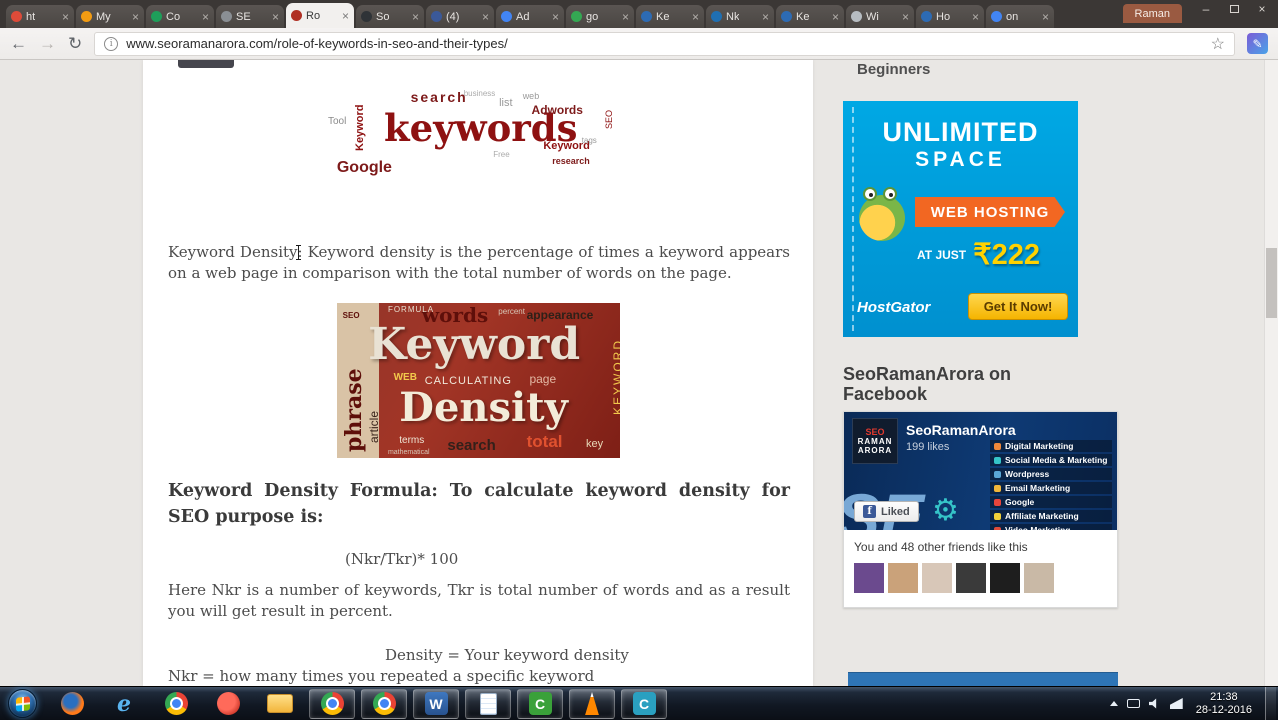 The width and height of the screenshot is (1278, 720). I want to click on hostgator-logo-text: HostGator, so click(894, 307).